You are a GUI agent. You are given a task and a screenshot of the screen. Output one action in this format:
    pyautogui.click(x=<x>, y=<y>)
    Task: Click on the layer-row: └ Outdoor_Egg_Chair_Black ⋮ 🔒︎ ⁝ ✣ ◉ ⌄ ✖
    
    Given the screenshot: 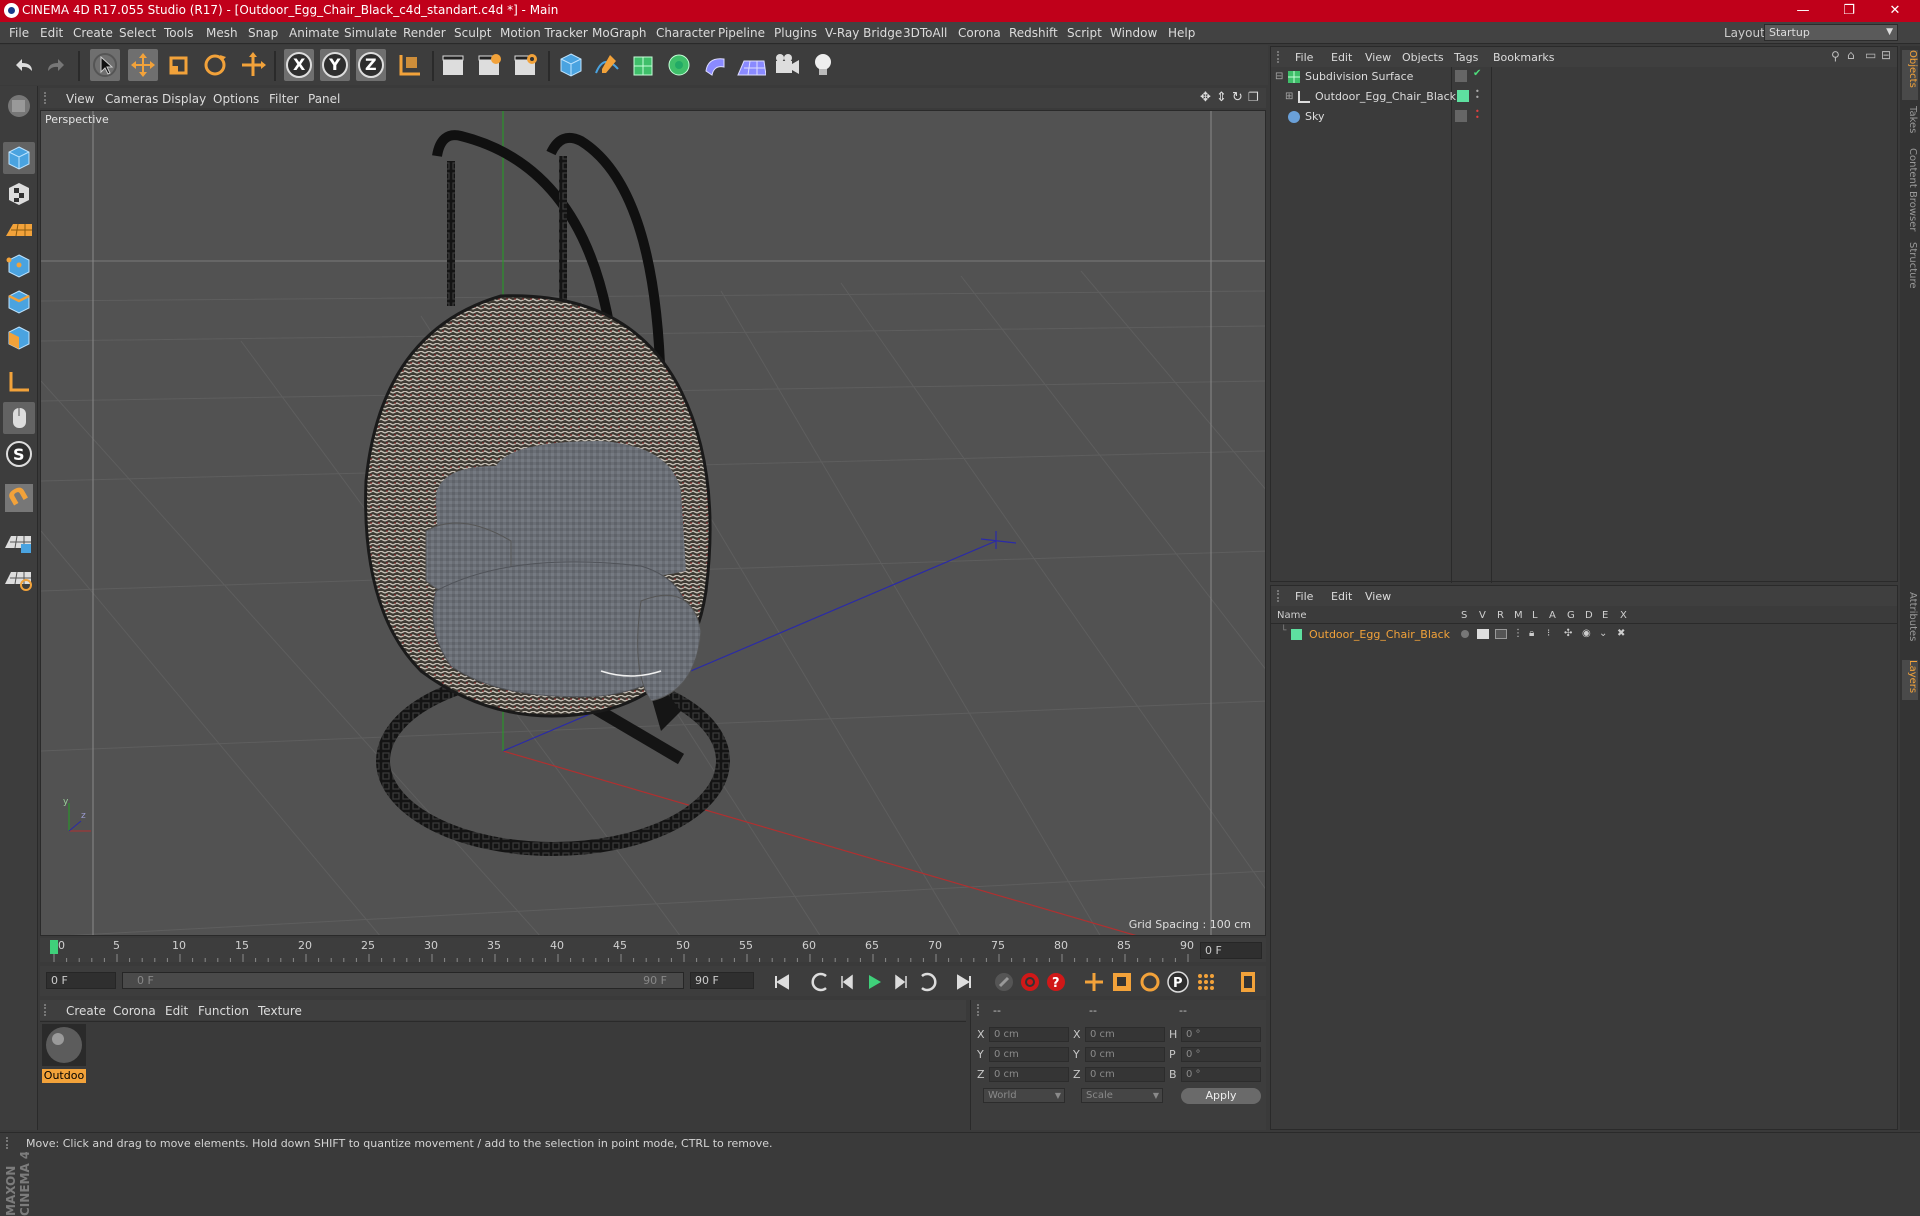 What is the action you would take?
    pyautogui.click(x=1584, y=635)
    